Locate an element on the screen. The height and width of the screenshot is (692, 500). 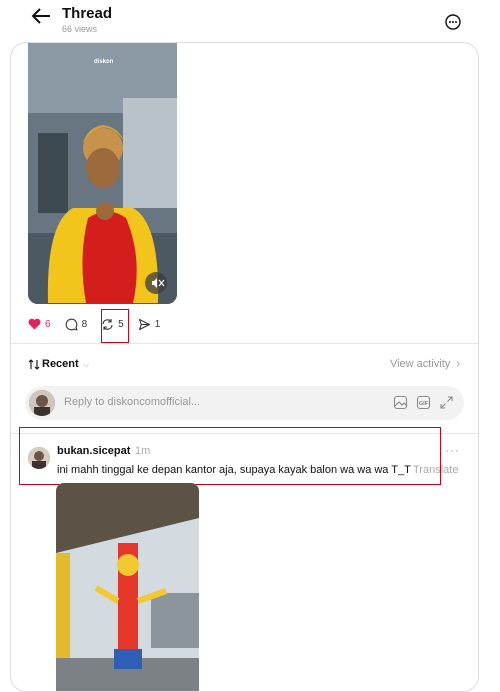
comment-button: 8 is located at coordinates (76, 324).